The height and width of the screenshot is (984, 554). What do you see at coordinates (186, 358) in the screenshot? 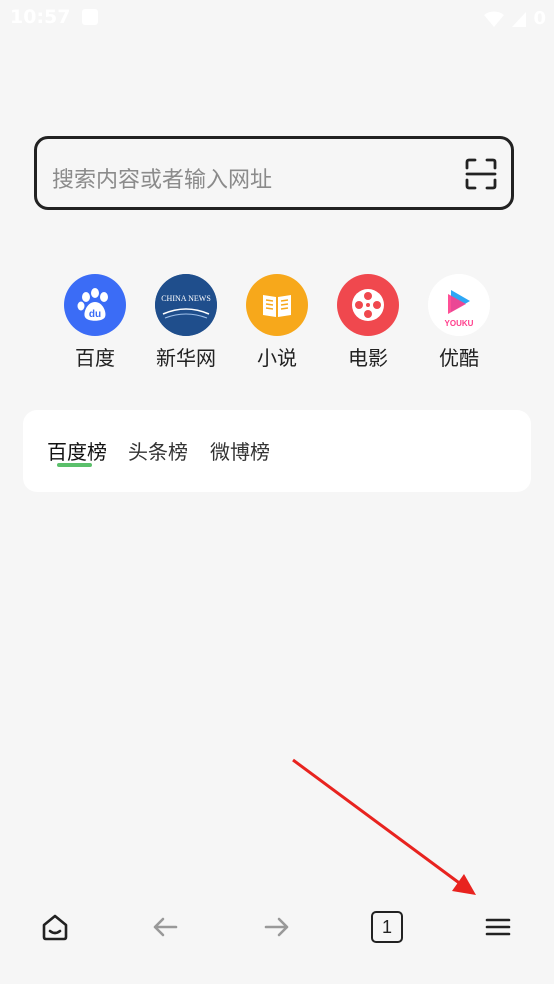
I see `quick-link-label: 新华网` at bounding box center [186, 358].